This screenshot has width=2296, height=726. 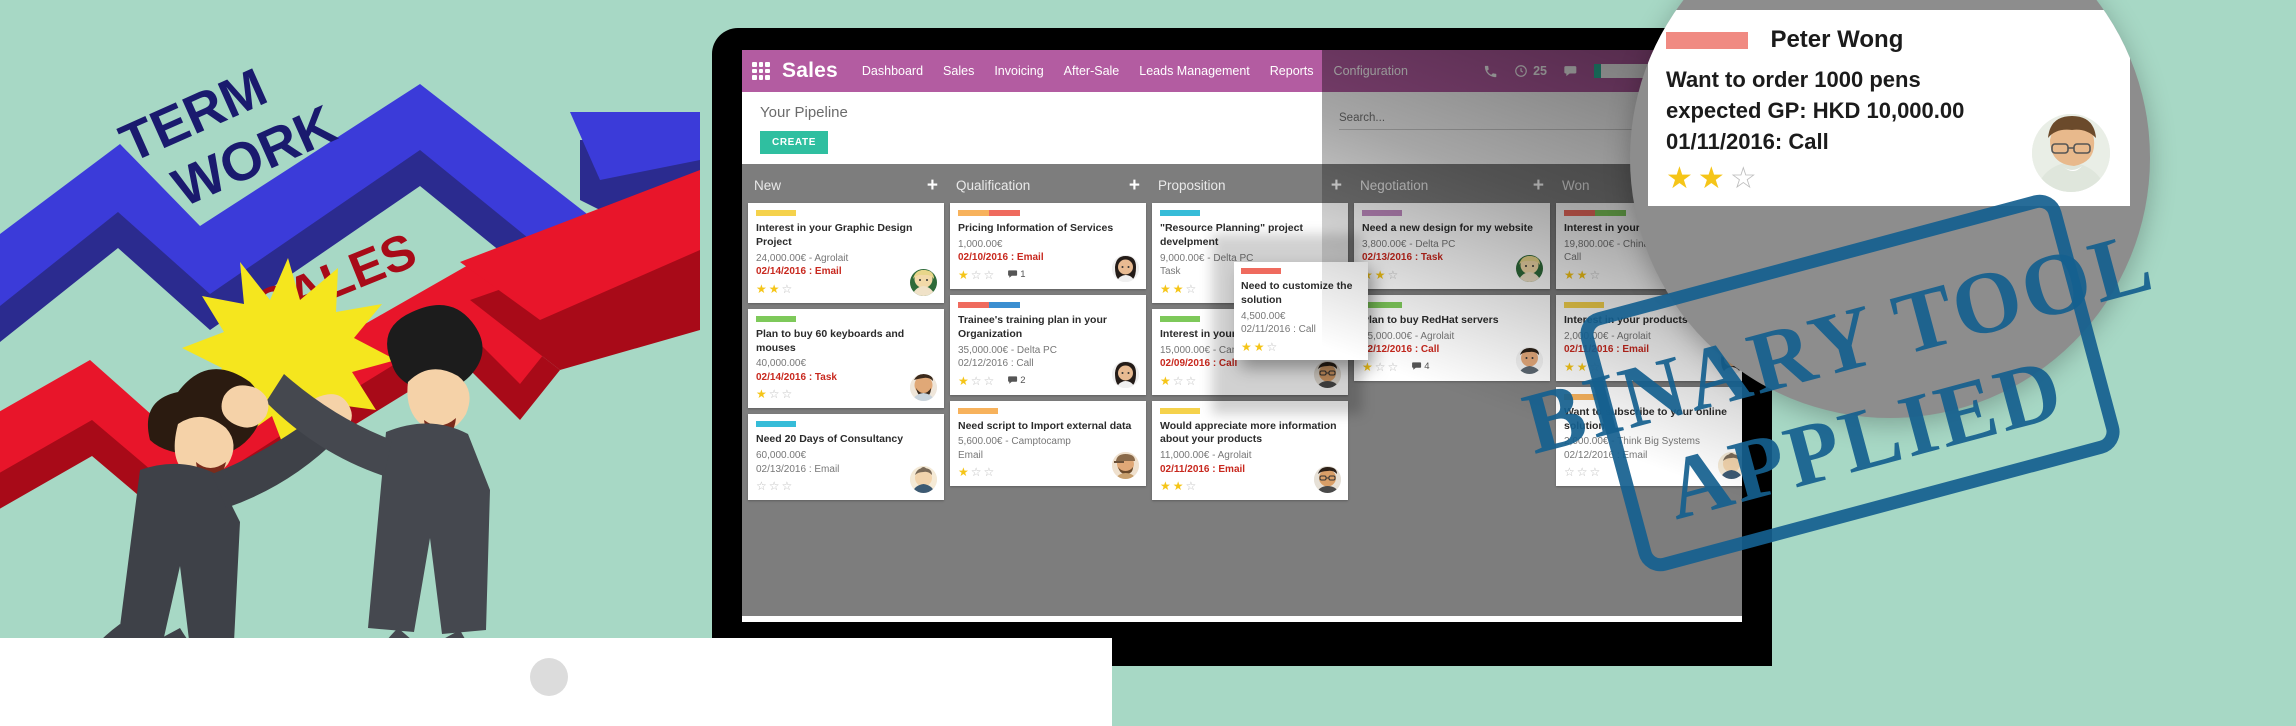 I want to click on card-date: 02/14/2016 : Email, so click(x=799, y=272).